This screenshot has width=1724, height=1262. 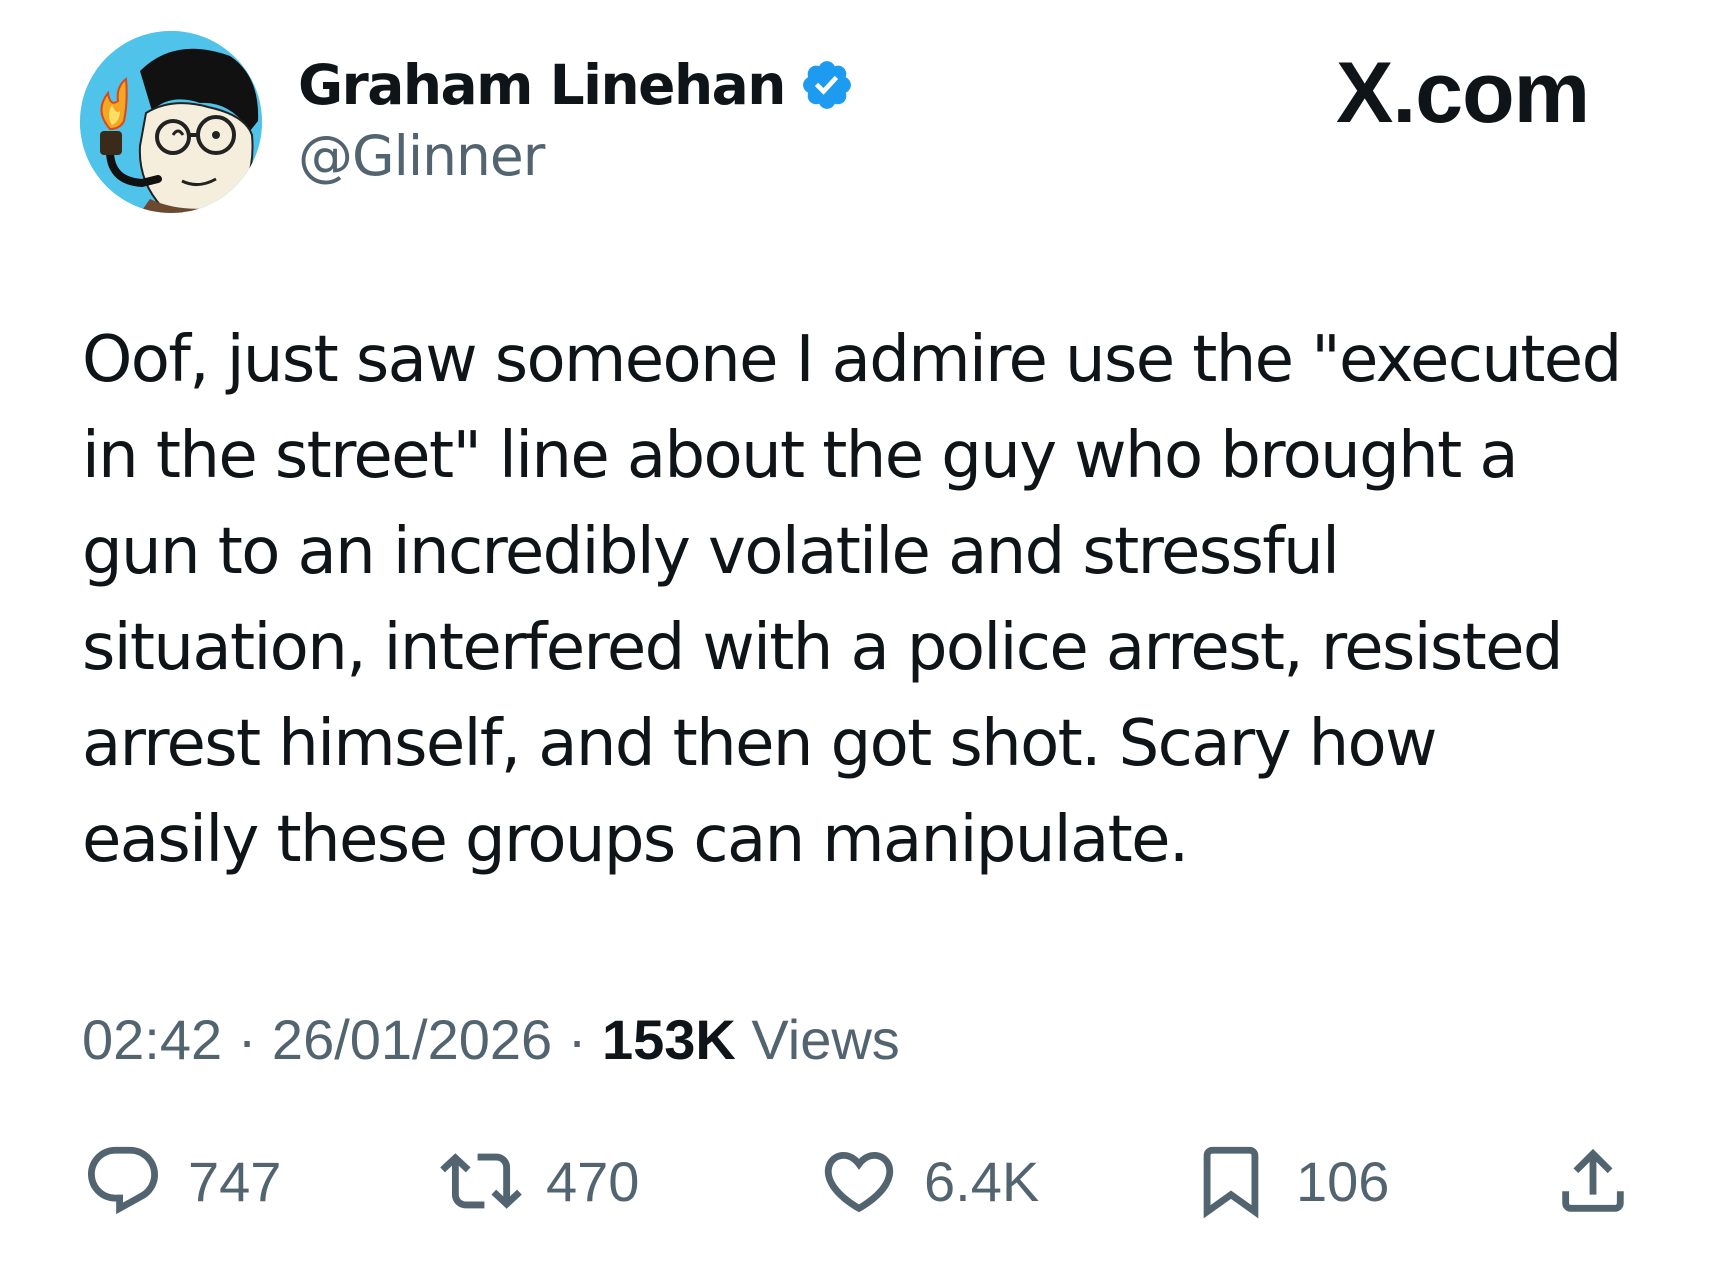 What do you see at coordinates (593, 1181) in the screenshot?
I see `repost-count: 470` at bounding box center [593, 1181].